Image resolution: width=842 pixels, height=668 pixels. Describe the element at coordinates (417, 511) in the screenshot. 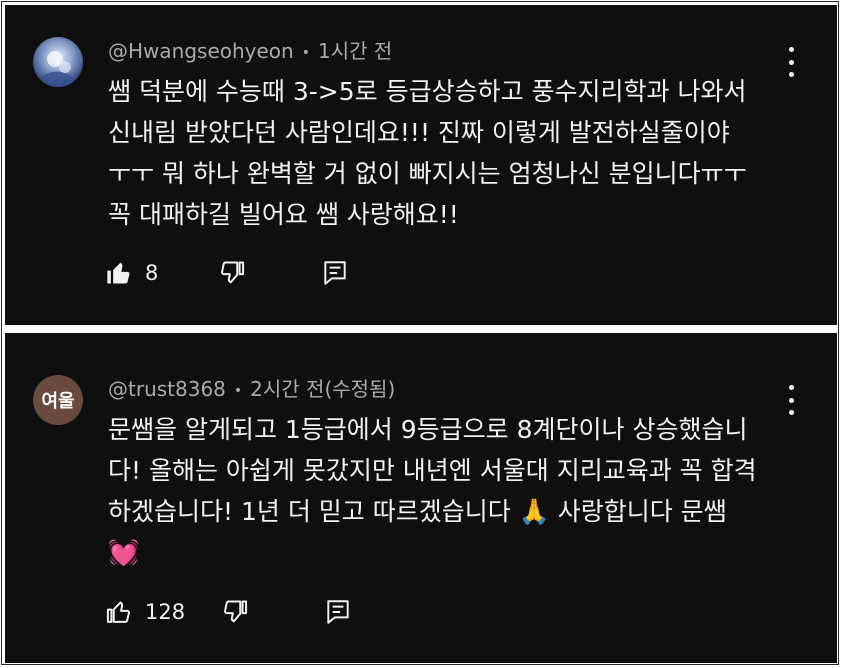

I see `comment-line: 하겠습니다! 1년 더 믿고 따르겠습니다 🙏 사랑합니다 문쌤` at that location.